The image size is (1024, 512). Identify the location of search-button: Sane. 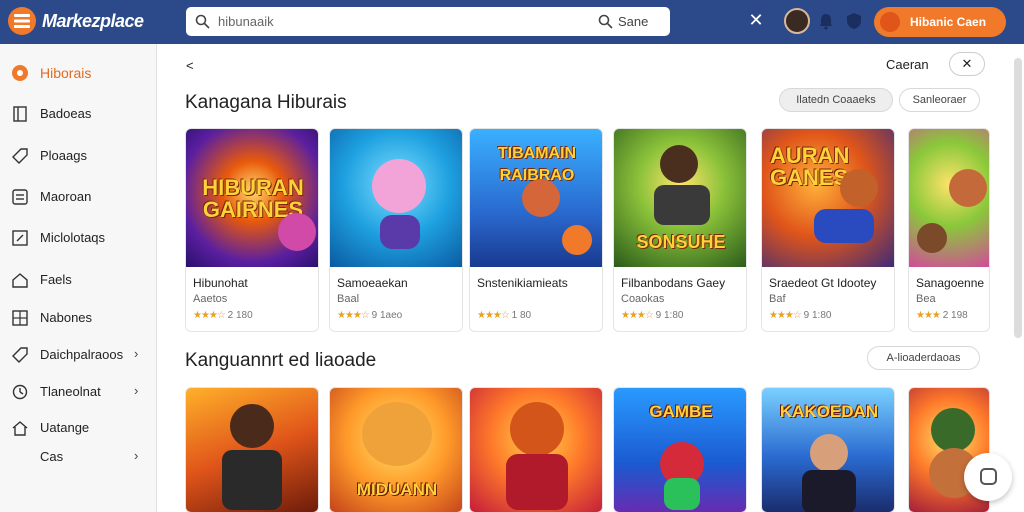
(633, 21).